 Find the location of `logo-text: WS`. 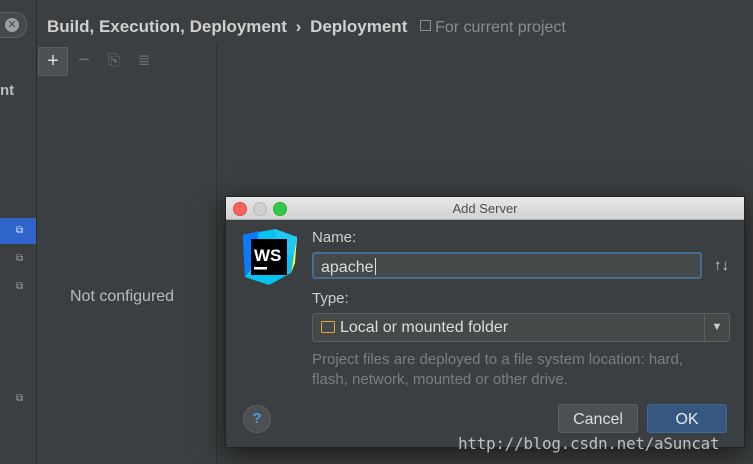

logo-text: WS is located at coordinates (267, 255).